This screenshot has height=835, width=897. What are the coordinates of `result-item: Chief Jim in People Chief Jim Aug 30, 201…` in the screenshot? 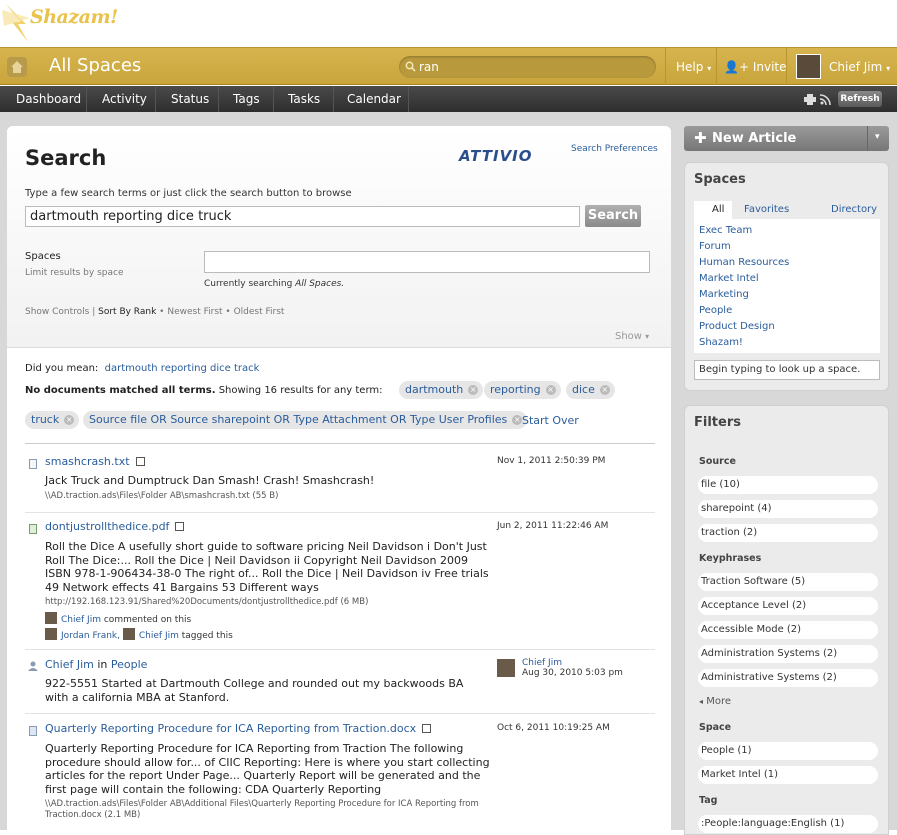 It's located at (340, 686).